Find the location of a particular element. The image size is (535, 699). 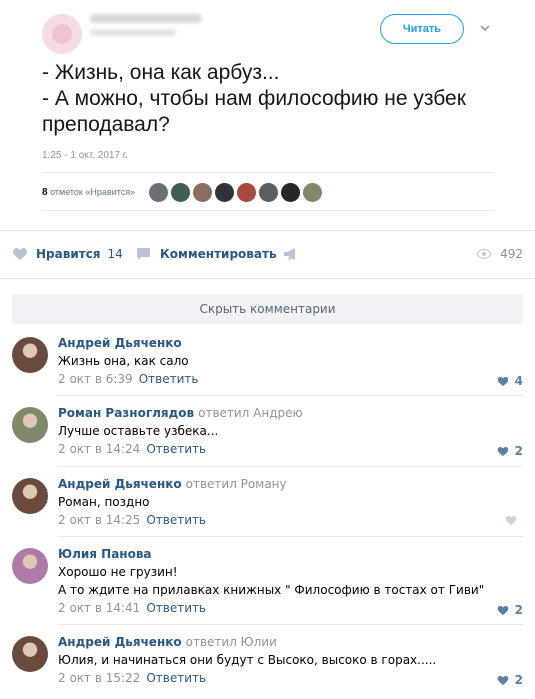

comment-meta: 2 окт в 14:25 Ответить is located at coordinates (132, 520).